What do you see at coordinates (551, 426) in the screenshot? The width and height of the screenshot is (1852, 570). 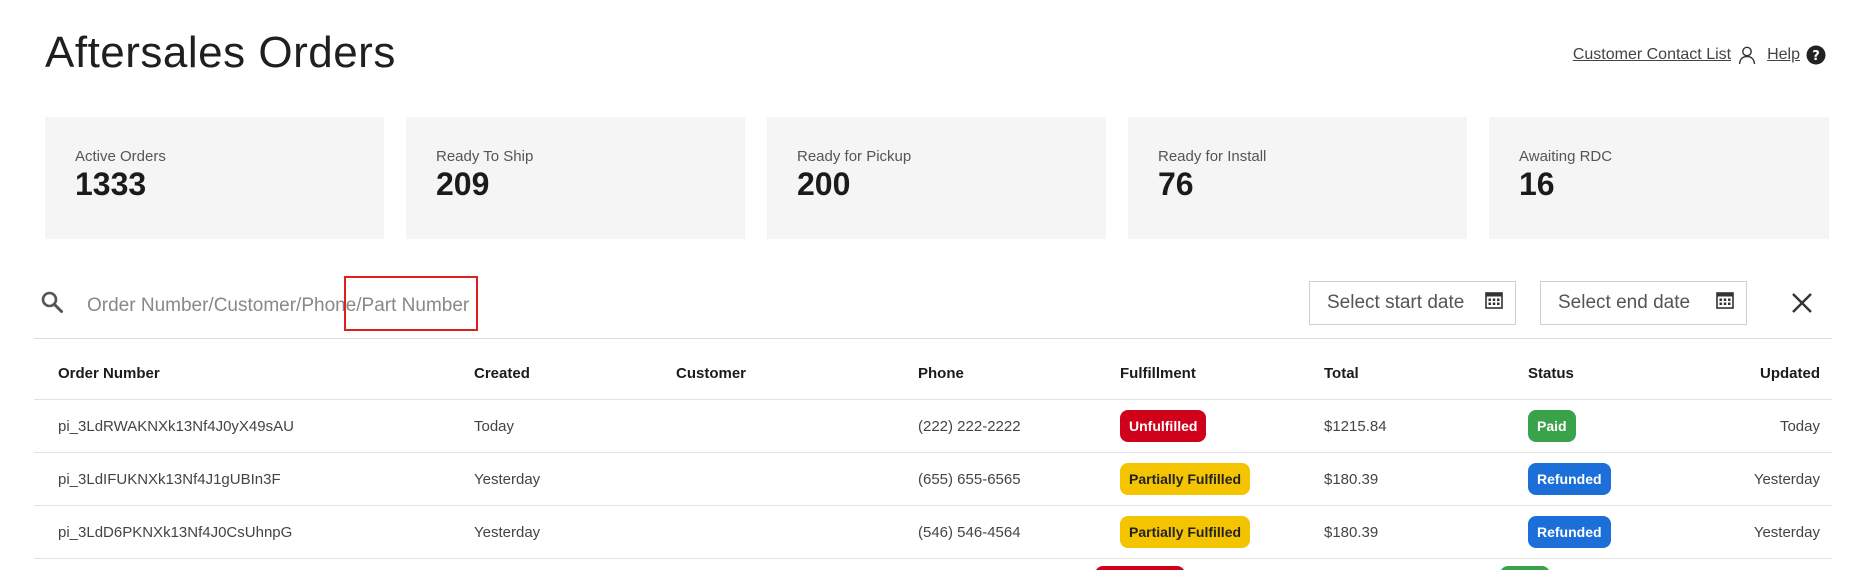 I see `cell-created: Today` at bounding box center [551, 426].